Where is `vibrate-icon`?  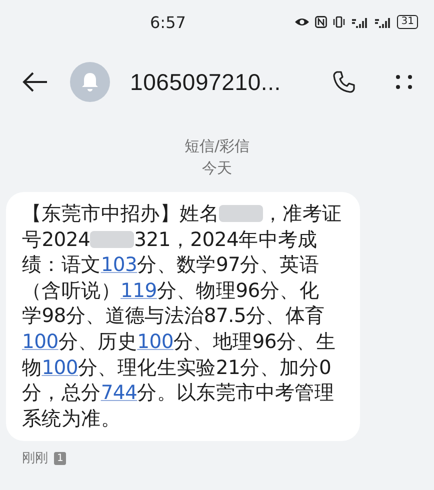 vibrate-icon is located at coordinates (339, 22).